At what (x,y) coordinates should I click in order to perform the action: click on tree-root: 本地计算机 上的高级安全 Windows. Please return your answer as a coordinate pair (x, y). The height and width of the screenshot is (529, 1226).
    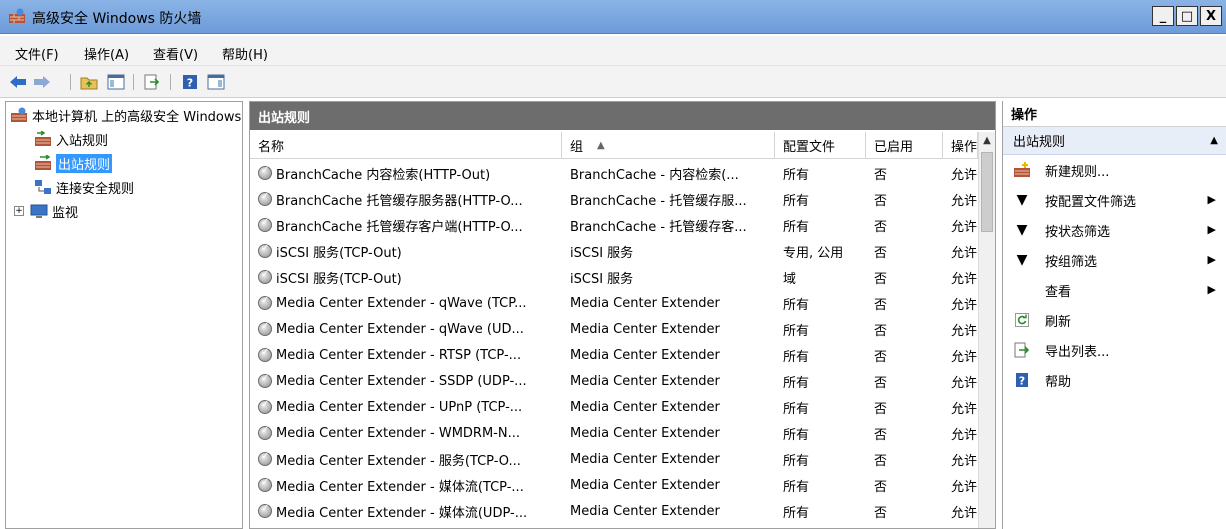
    Looking at the image, I should click on (125, 115).